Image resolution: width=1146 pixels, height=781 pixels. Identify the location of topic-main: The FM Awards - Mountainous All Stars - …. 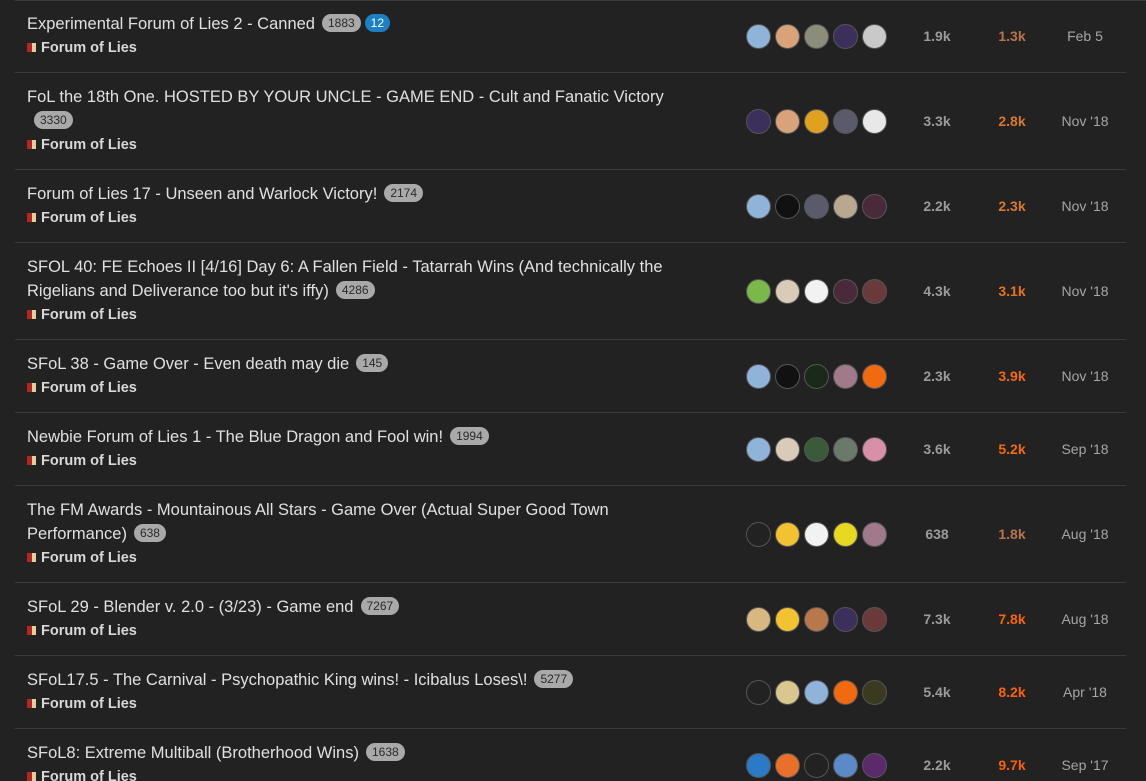
(367, 533).